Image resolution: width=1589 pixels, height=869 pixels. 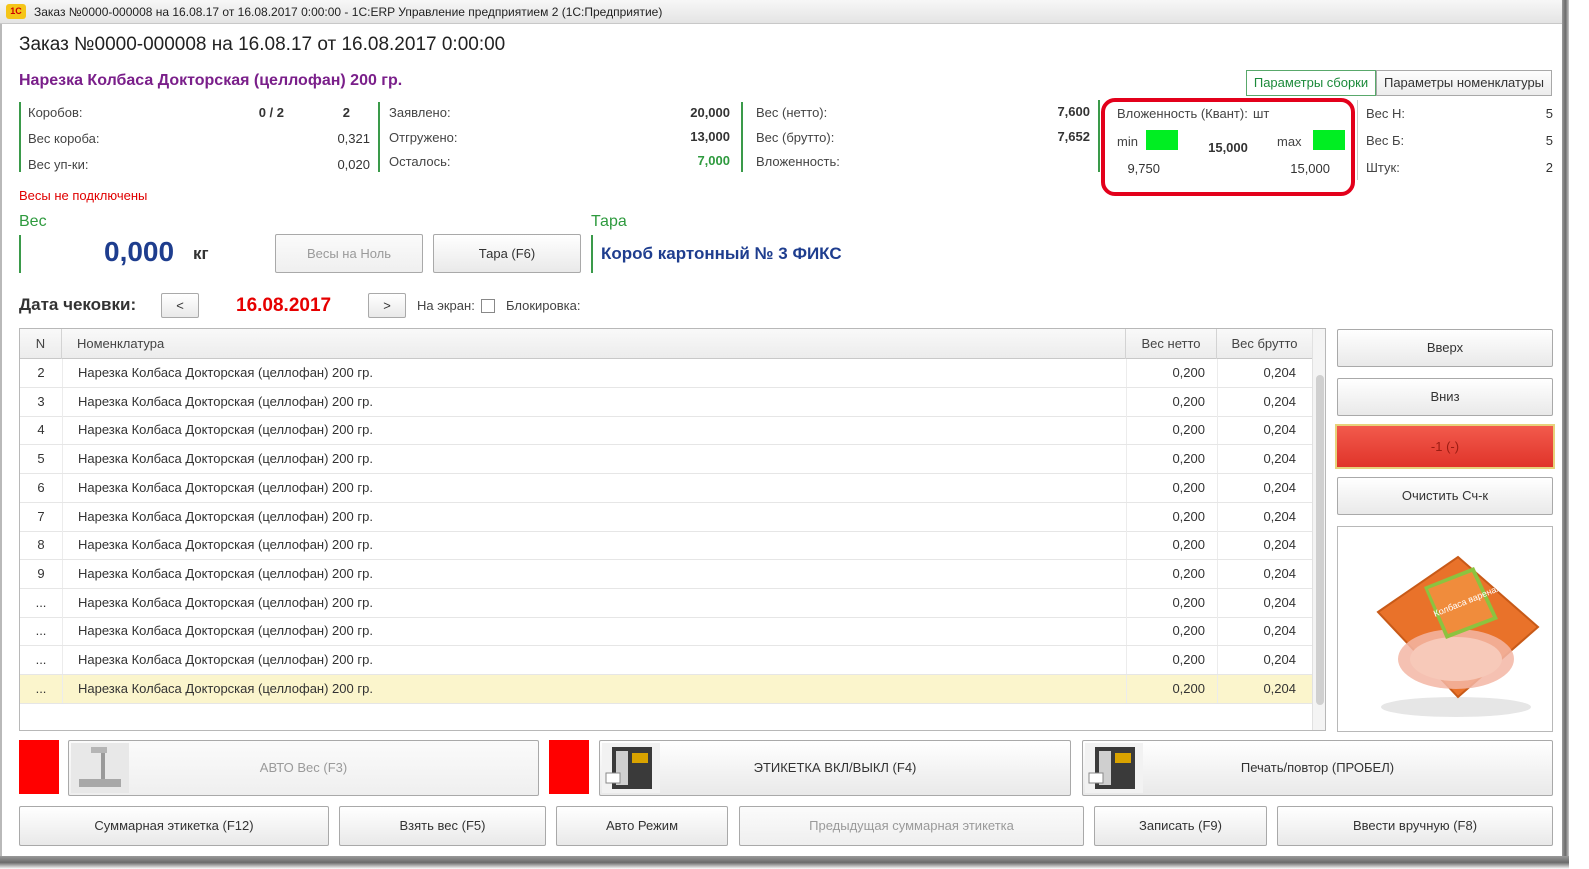 What do you see at coordinates (41, 401) in the screenshot?
I see `cell-n: 3` at bounding box center [41, 401].